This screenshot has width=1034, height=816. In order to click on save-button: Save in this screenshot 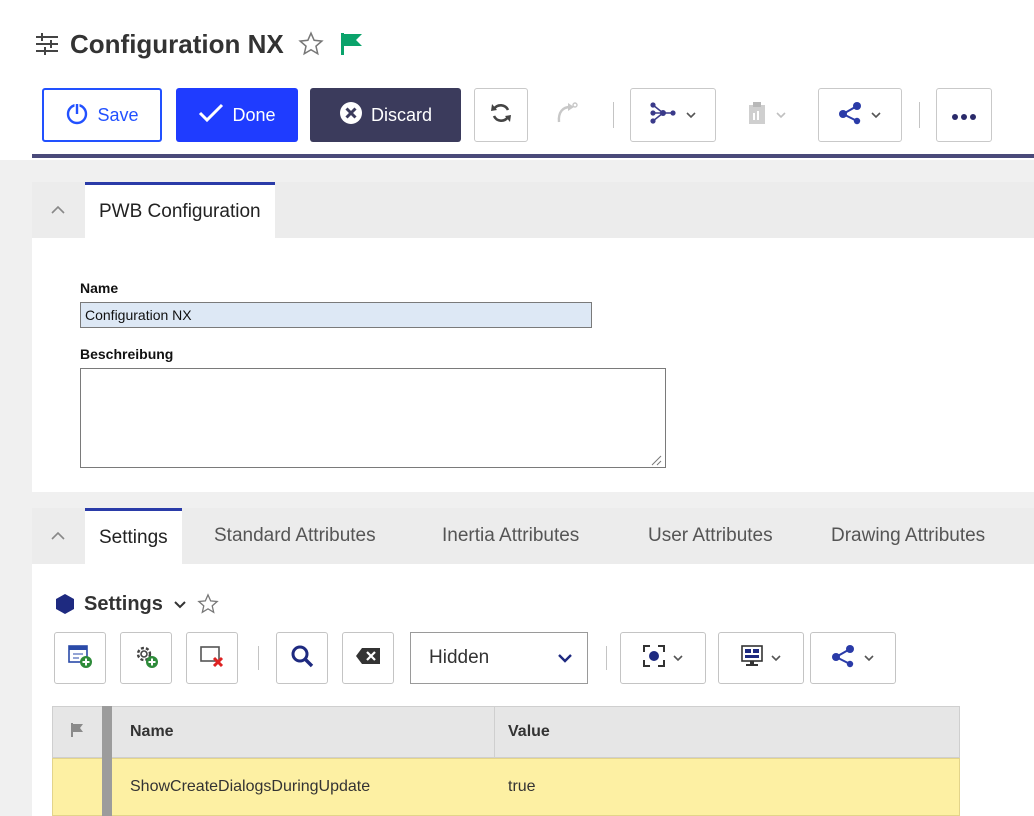, I will do `click(102, 115)`.